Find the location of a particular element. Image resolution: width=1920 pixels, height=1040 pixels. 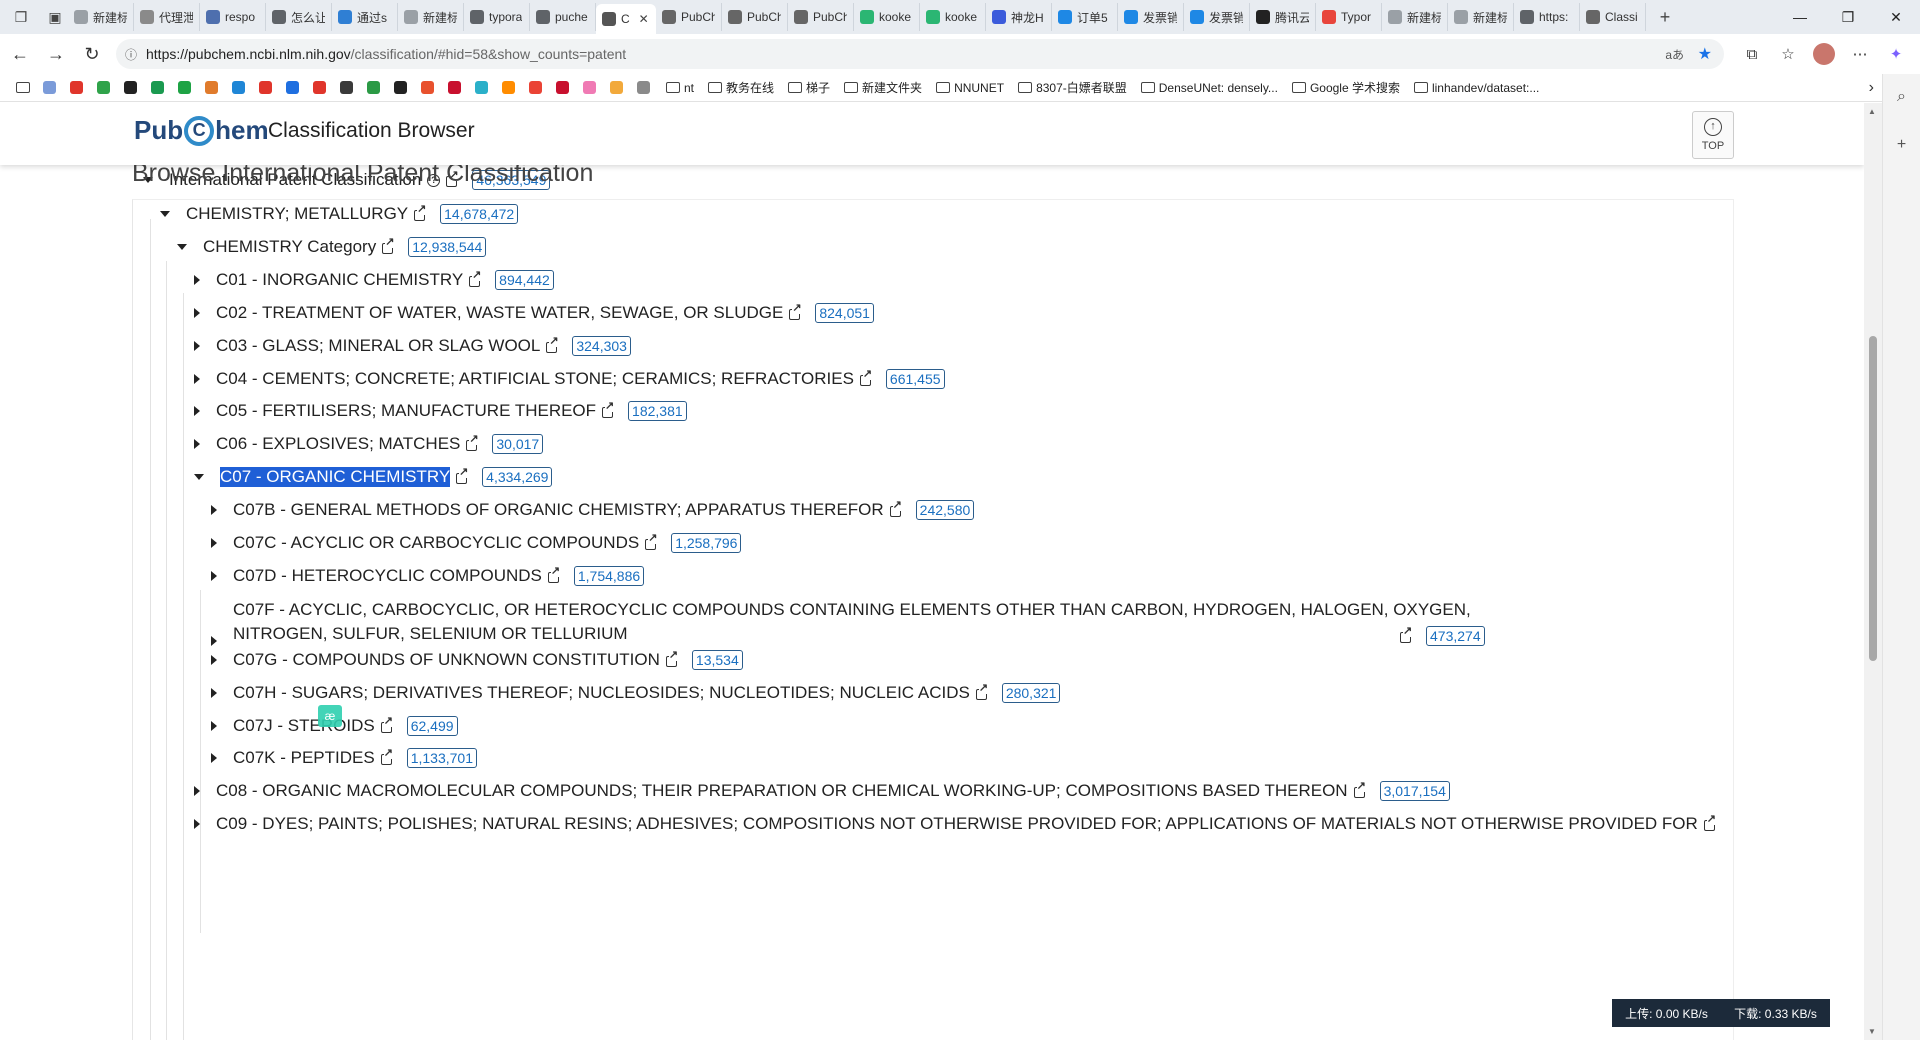

browser-tab: C ✕ is located at coordinates (626, 19).